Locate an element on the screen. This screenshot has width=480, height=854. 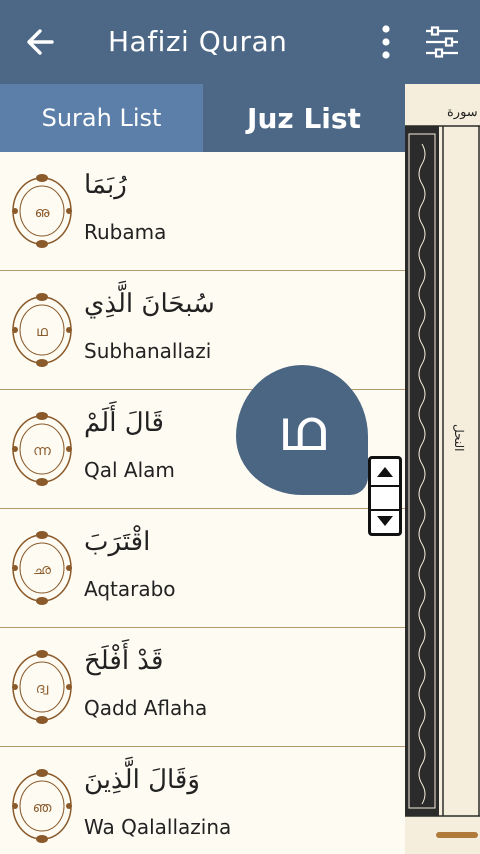
juz-number-bubble: ഥ is located at coordinates (302, 430).